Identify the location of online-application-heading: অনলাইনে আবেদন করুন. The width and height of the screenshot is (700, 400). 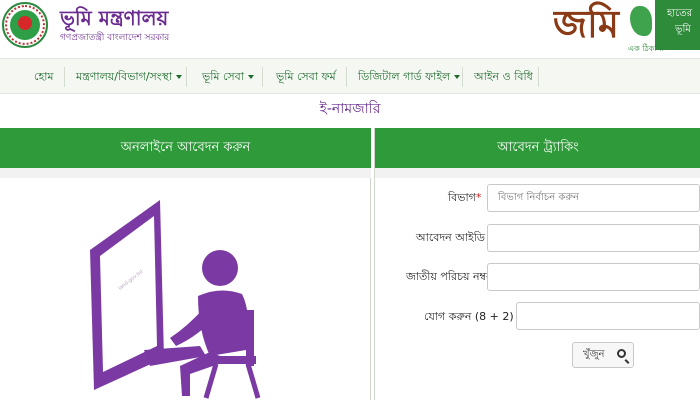
(185, 148).